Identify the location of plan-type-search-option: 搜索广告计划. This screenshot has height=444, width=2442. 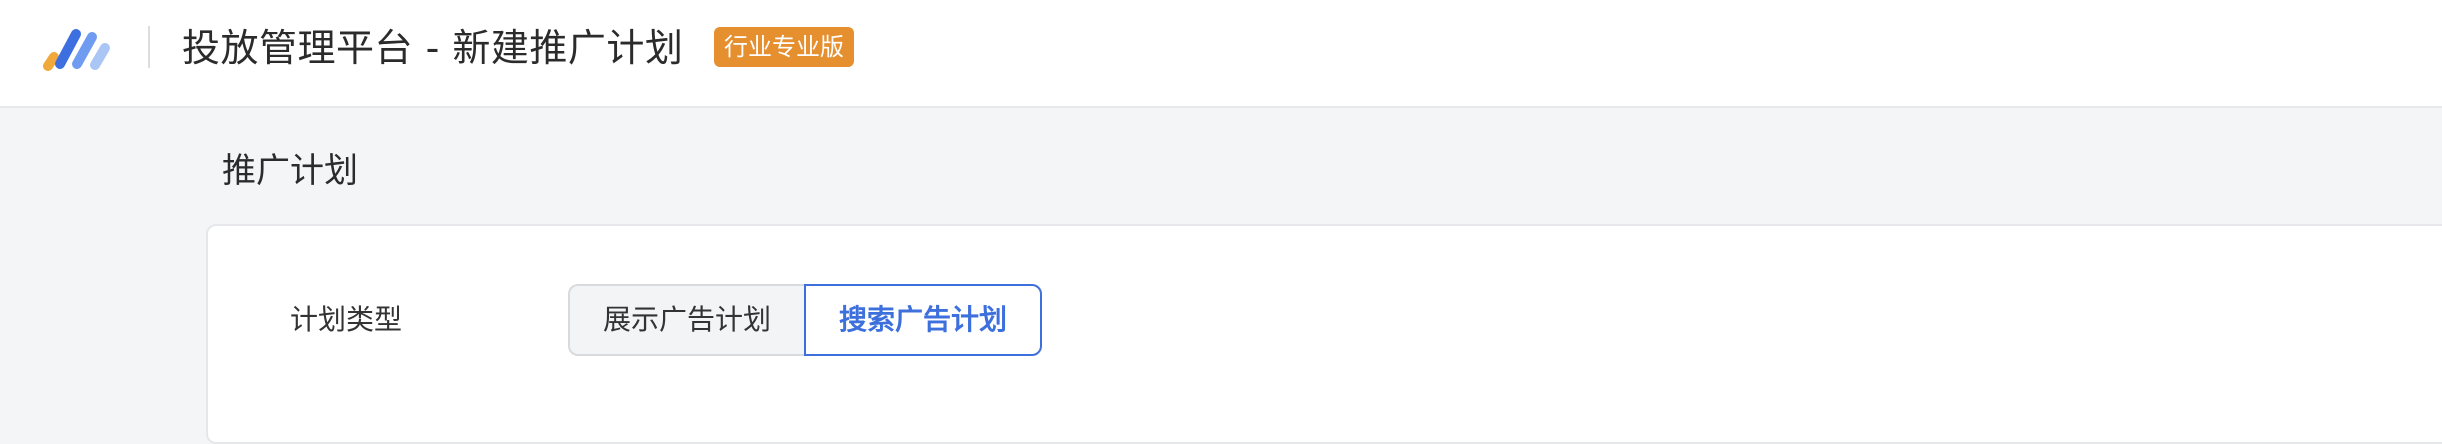
(923, 320).